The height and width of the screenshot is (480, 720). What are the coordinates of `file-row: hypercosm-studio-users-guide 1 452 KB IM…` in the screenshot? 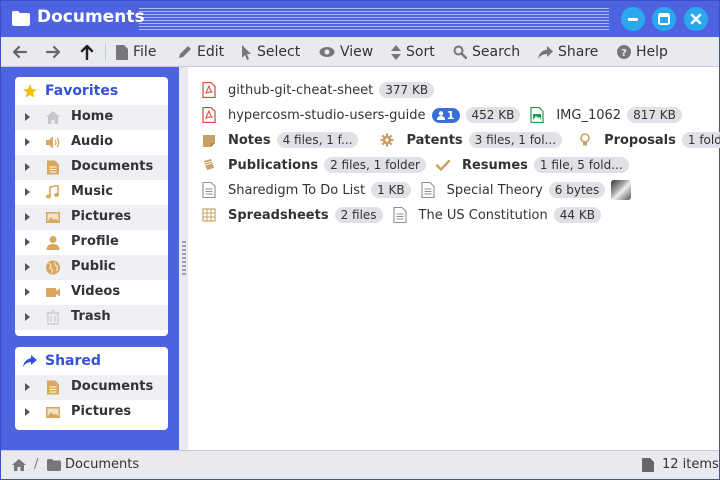 It's located at (447, 115).